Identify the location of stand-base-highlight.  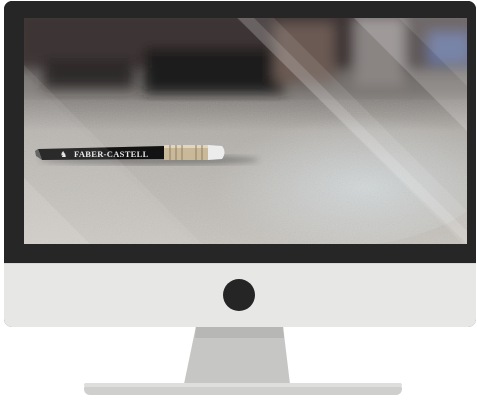
(243, 385).